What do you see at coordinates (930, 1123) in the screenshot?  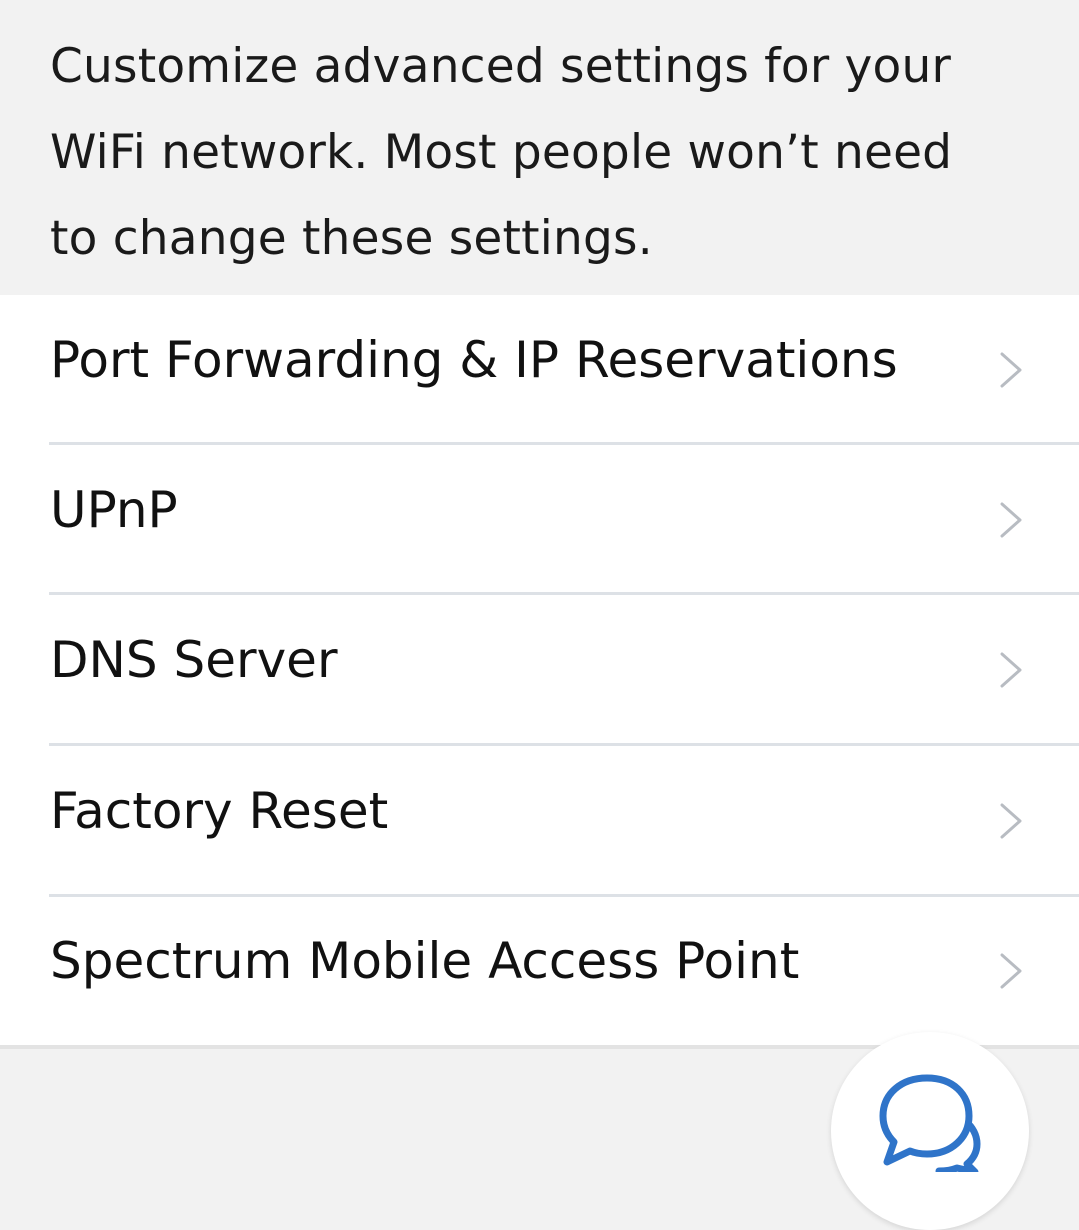 I see `chat-bubbles-icon` at bounding box center [930, 1123].